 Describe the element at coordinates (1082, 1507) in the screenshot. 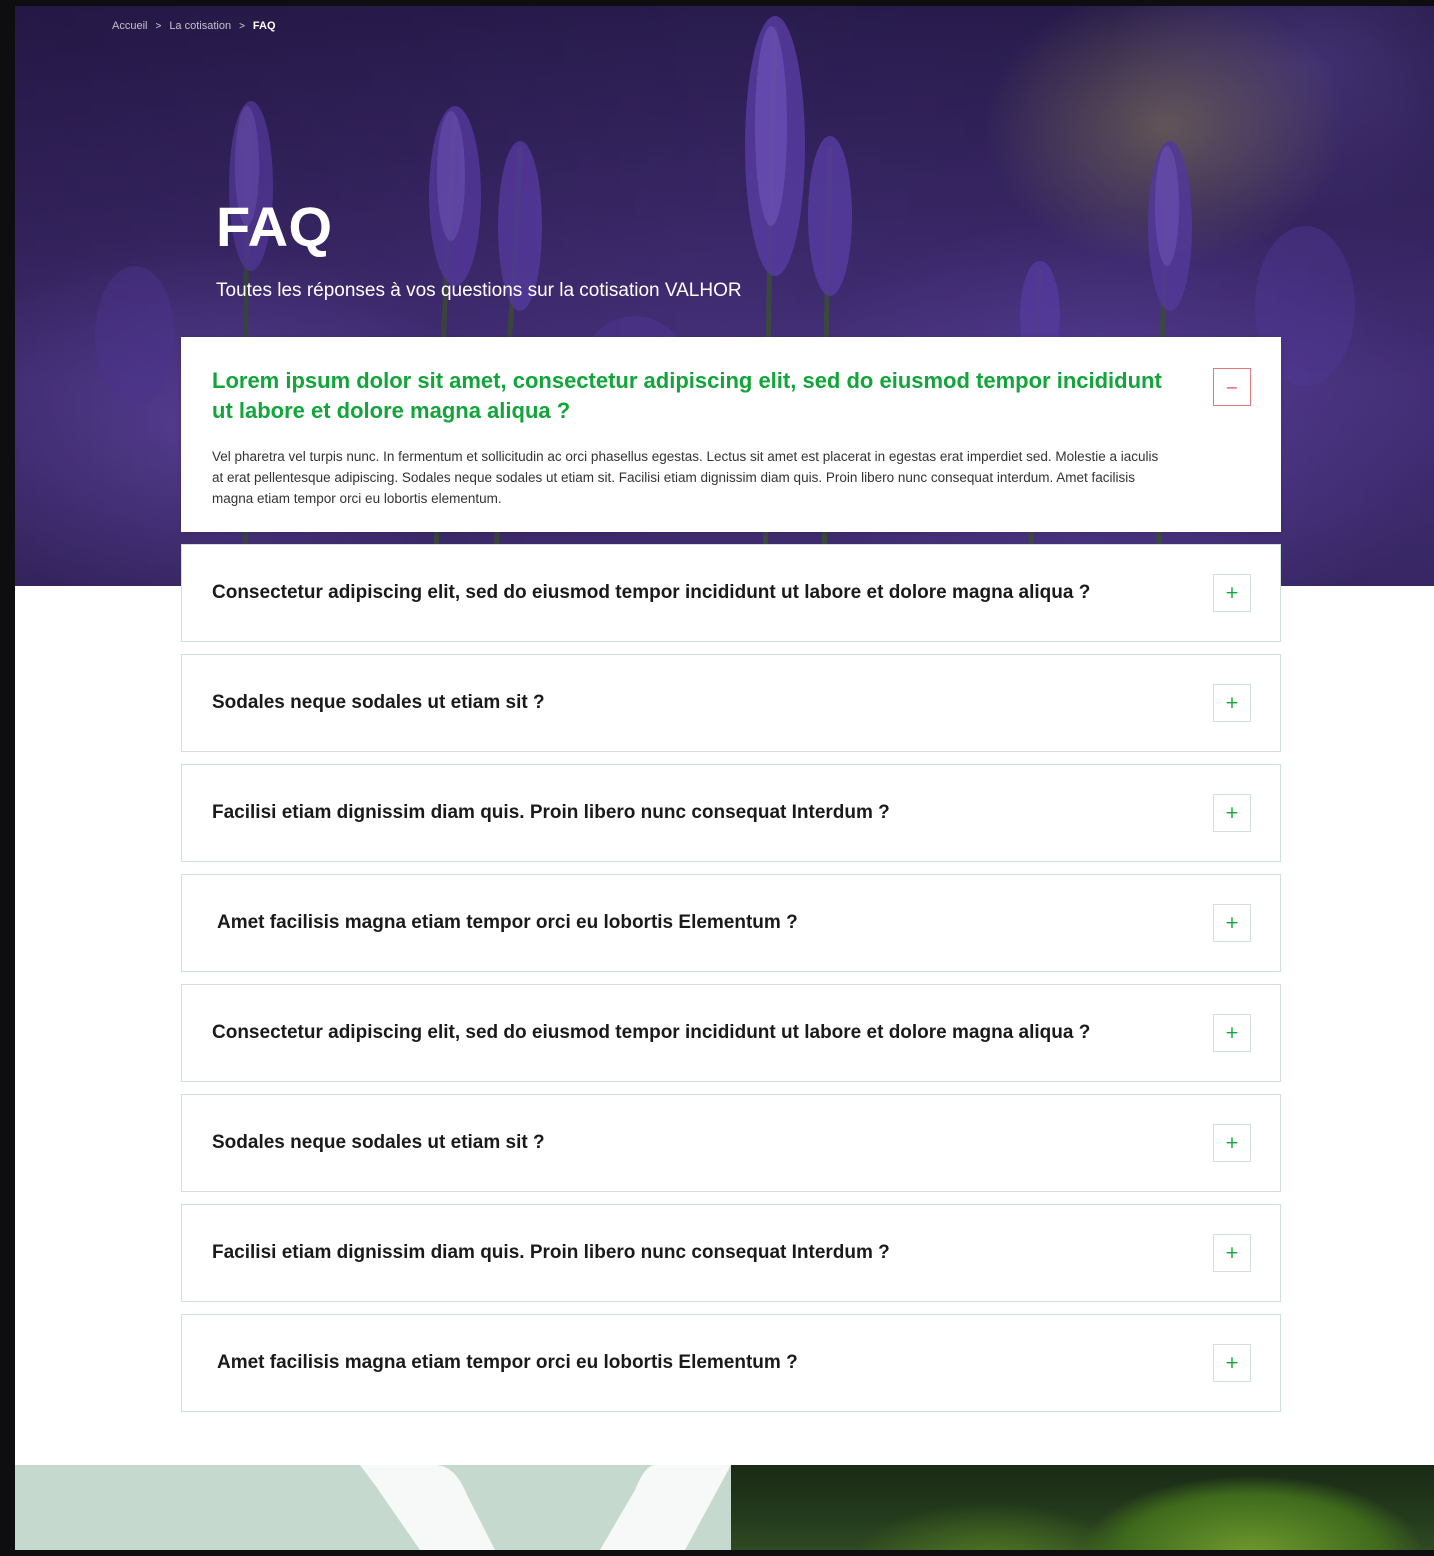

I see `garden-image` at that location.